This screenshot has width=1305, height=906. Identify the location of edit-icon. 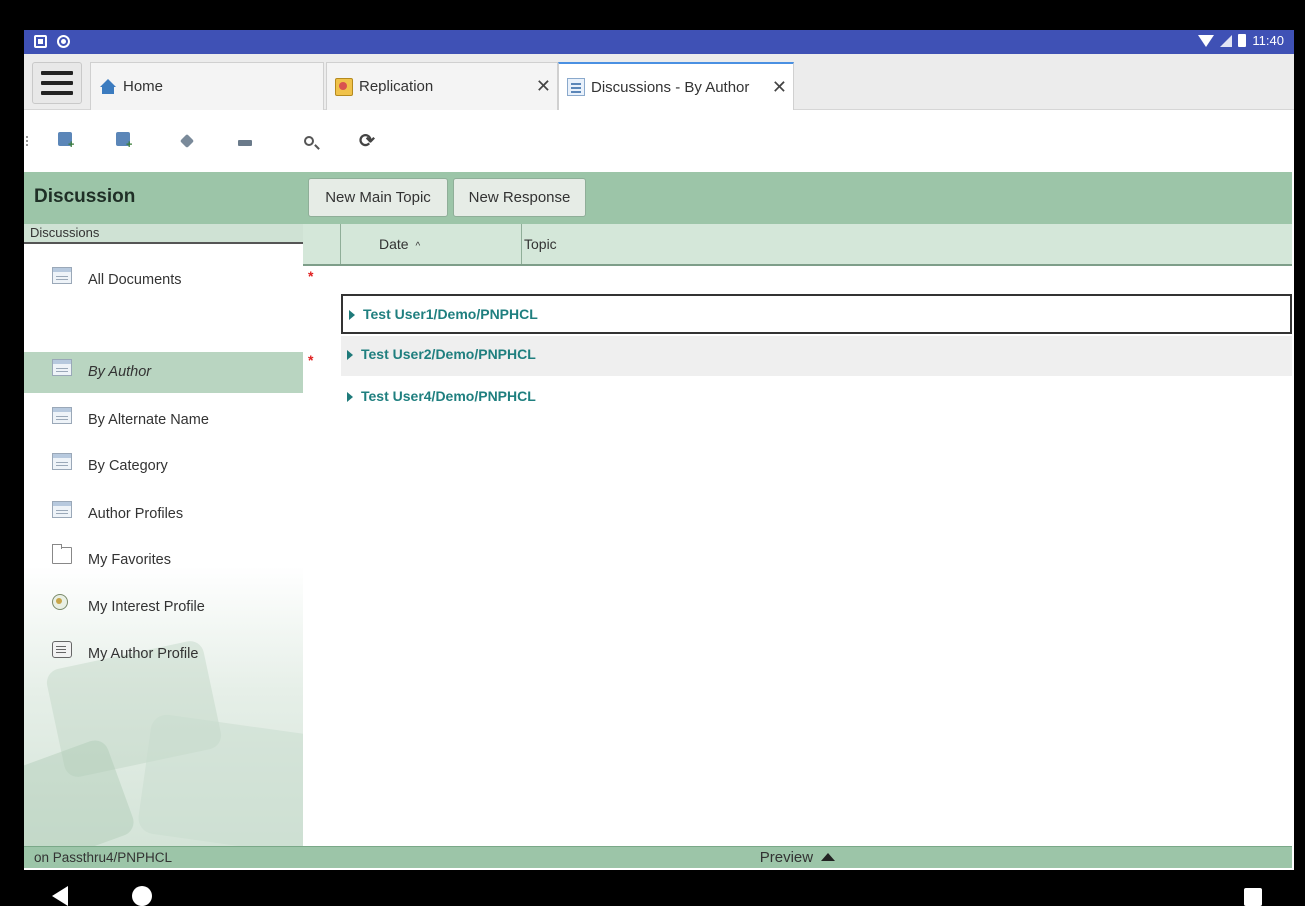
(187, 141).